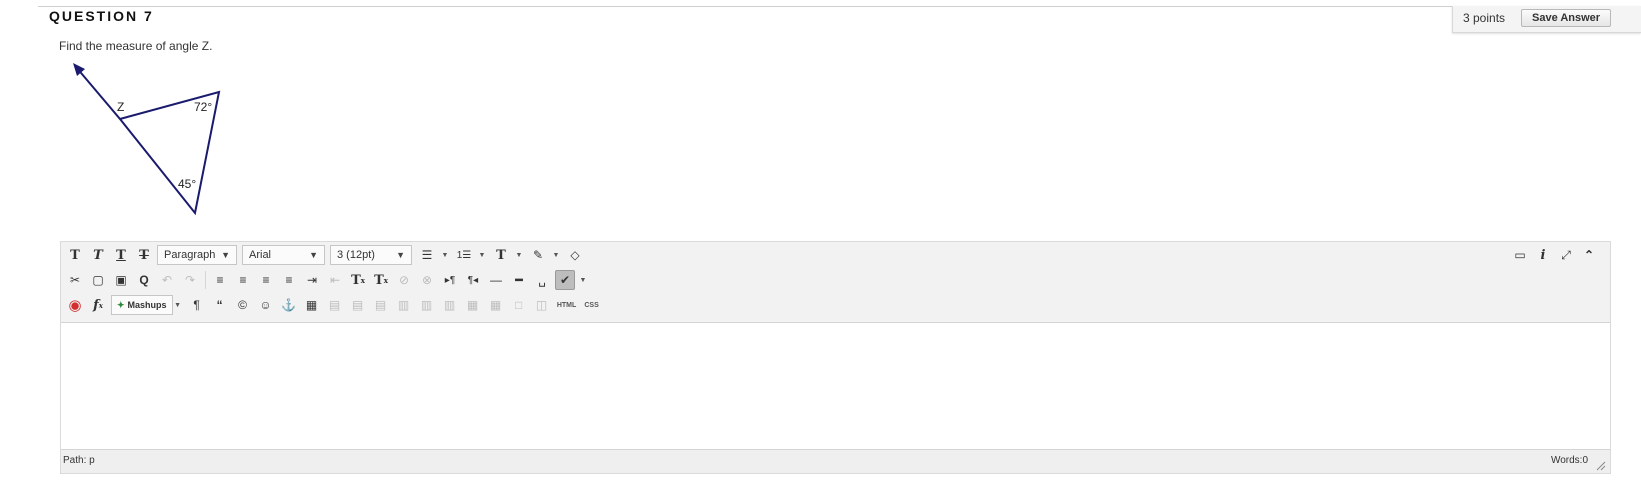 Image resolution: width=1641 pixels, height=498 pixels. I want to click on text-color-icon: T, so click(501, 255).